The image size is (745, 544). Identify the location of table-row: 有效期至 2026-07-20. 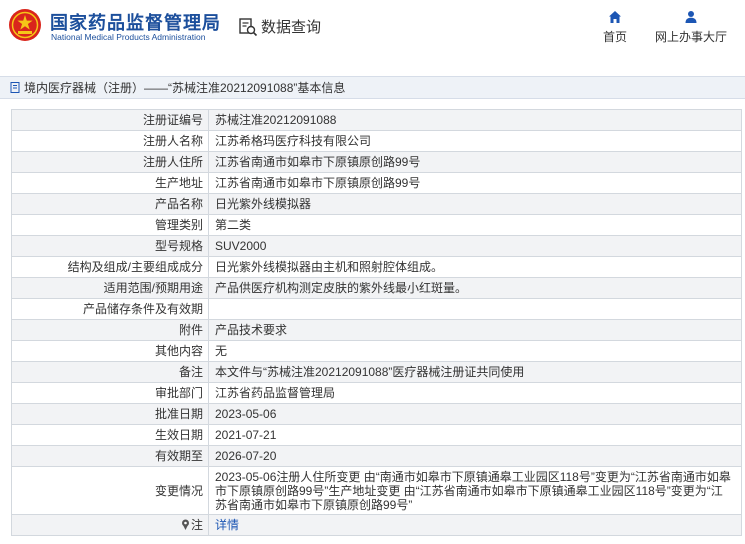
(376, 456).